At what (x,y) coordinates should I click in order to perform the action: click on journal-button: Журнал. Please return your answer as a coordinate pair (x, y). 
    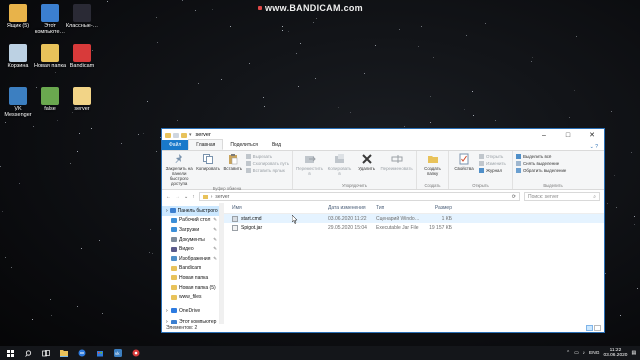
    Looking at the image, I should click on (492, 170).